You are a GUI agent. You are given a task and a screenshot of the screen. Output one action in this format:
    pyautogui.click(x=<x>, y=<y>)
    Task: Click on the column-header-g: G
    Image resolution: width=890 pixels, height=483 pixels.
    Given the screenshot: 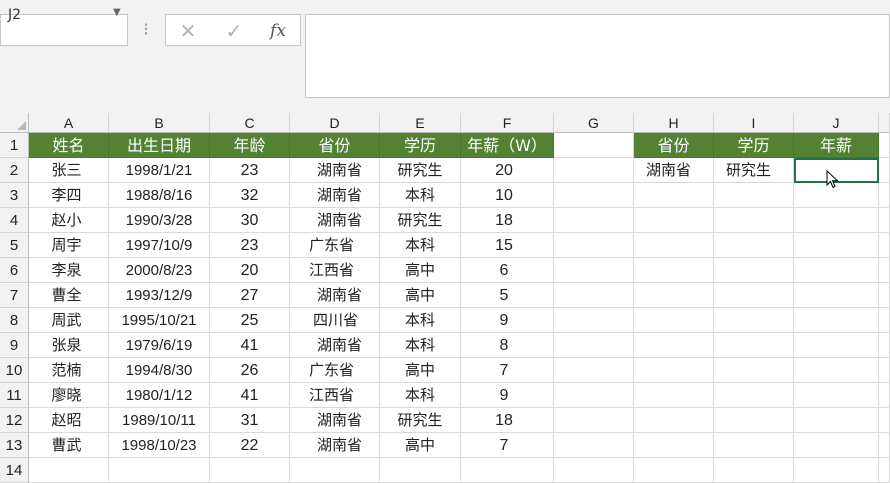 What is the action you would take?
    pyautogui.click(x=594, y=123)
    